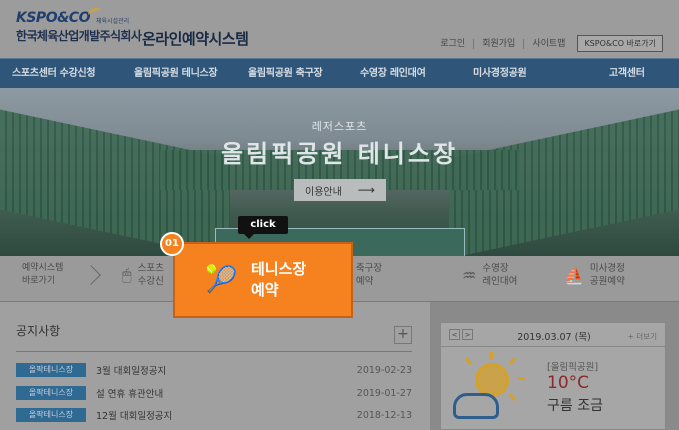  I want to click on highlight-line2: 예약, so click(265, 290).